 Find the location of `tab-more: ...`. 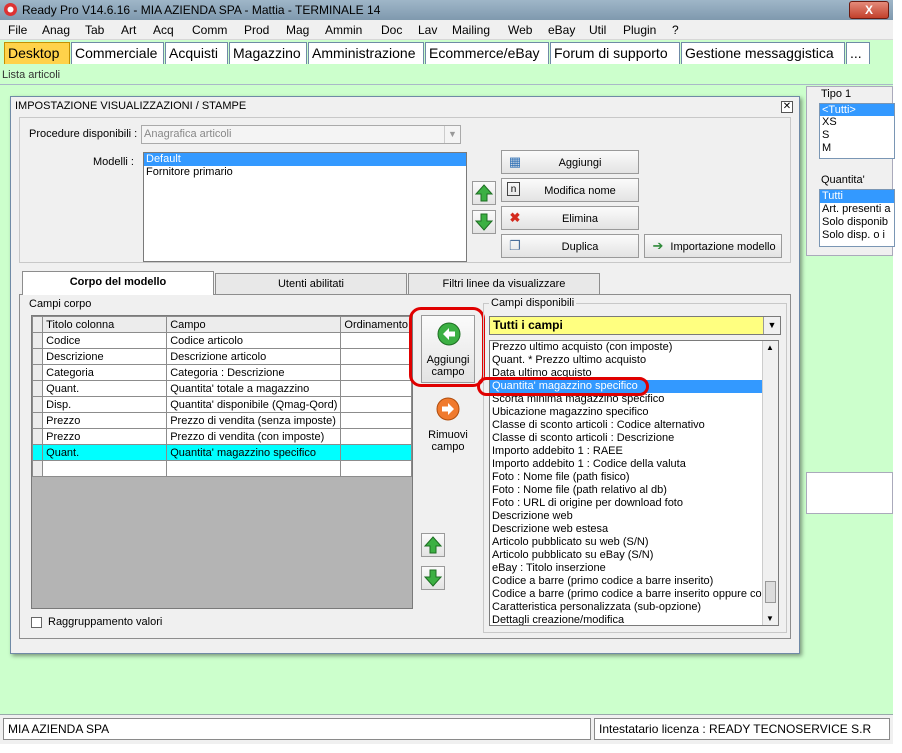

tab-more: ... is located at coordinates (858, 53).